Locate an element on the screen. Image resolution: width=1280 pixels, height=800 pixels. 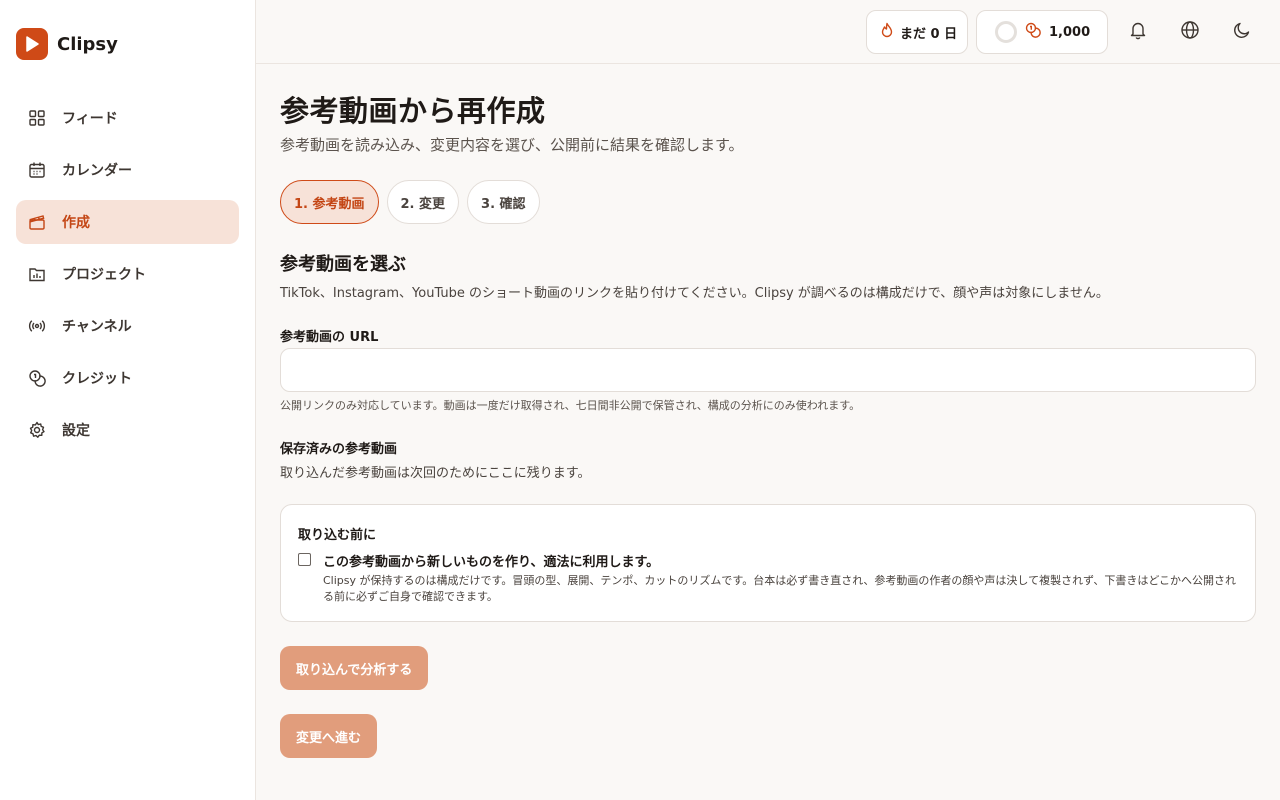
folder-chart-icon is located at coordinates (37, 274).